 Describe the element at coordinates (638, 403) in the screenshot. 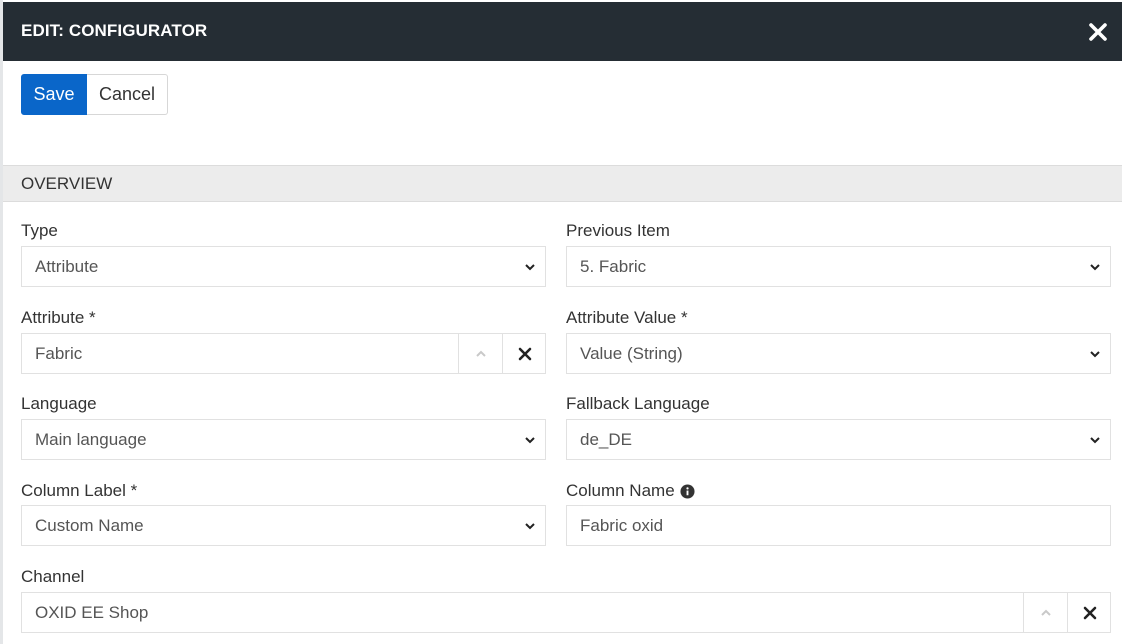

I see `fallback-language-label: Fallback Language` at that location.